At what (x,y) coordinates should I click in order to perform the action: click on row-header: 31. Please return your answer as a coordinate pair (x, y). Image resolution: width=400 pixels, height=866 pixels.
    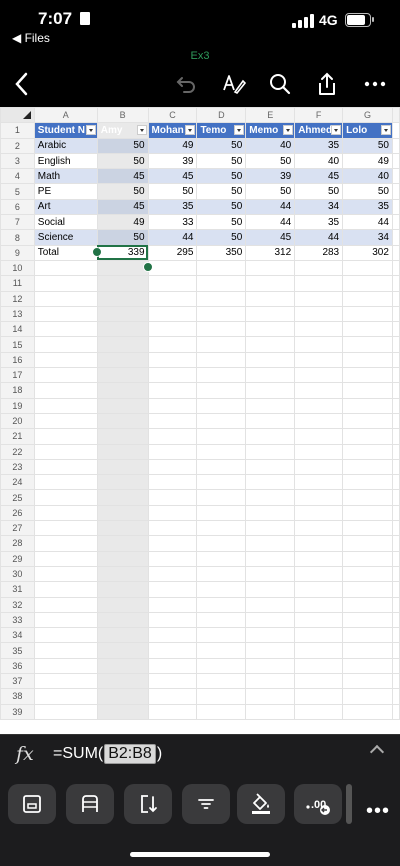
    Looking at the image, I should click on (17, 589).